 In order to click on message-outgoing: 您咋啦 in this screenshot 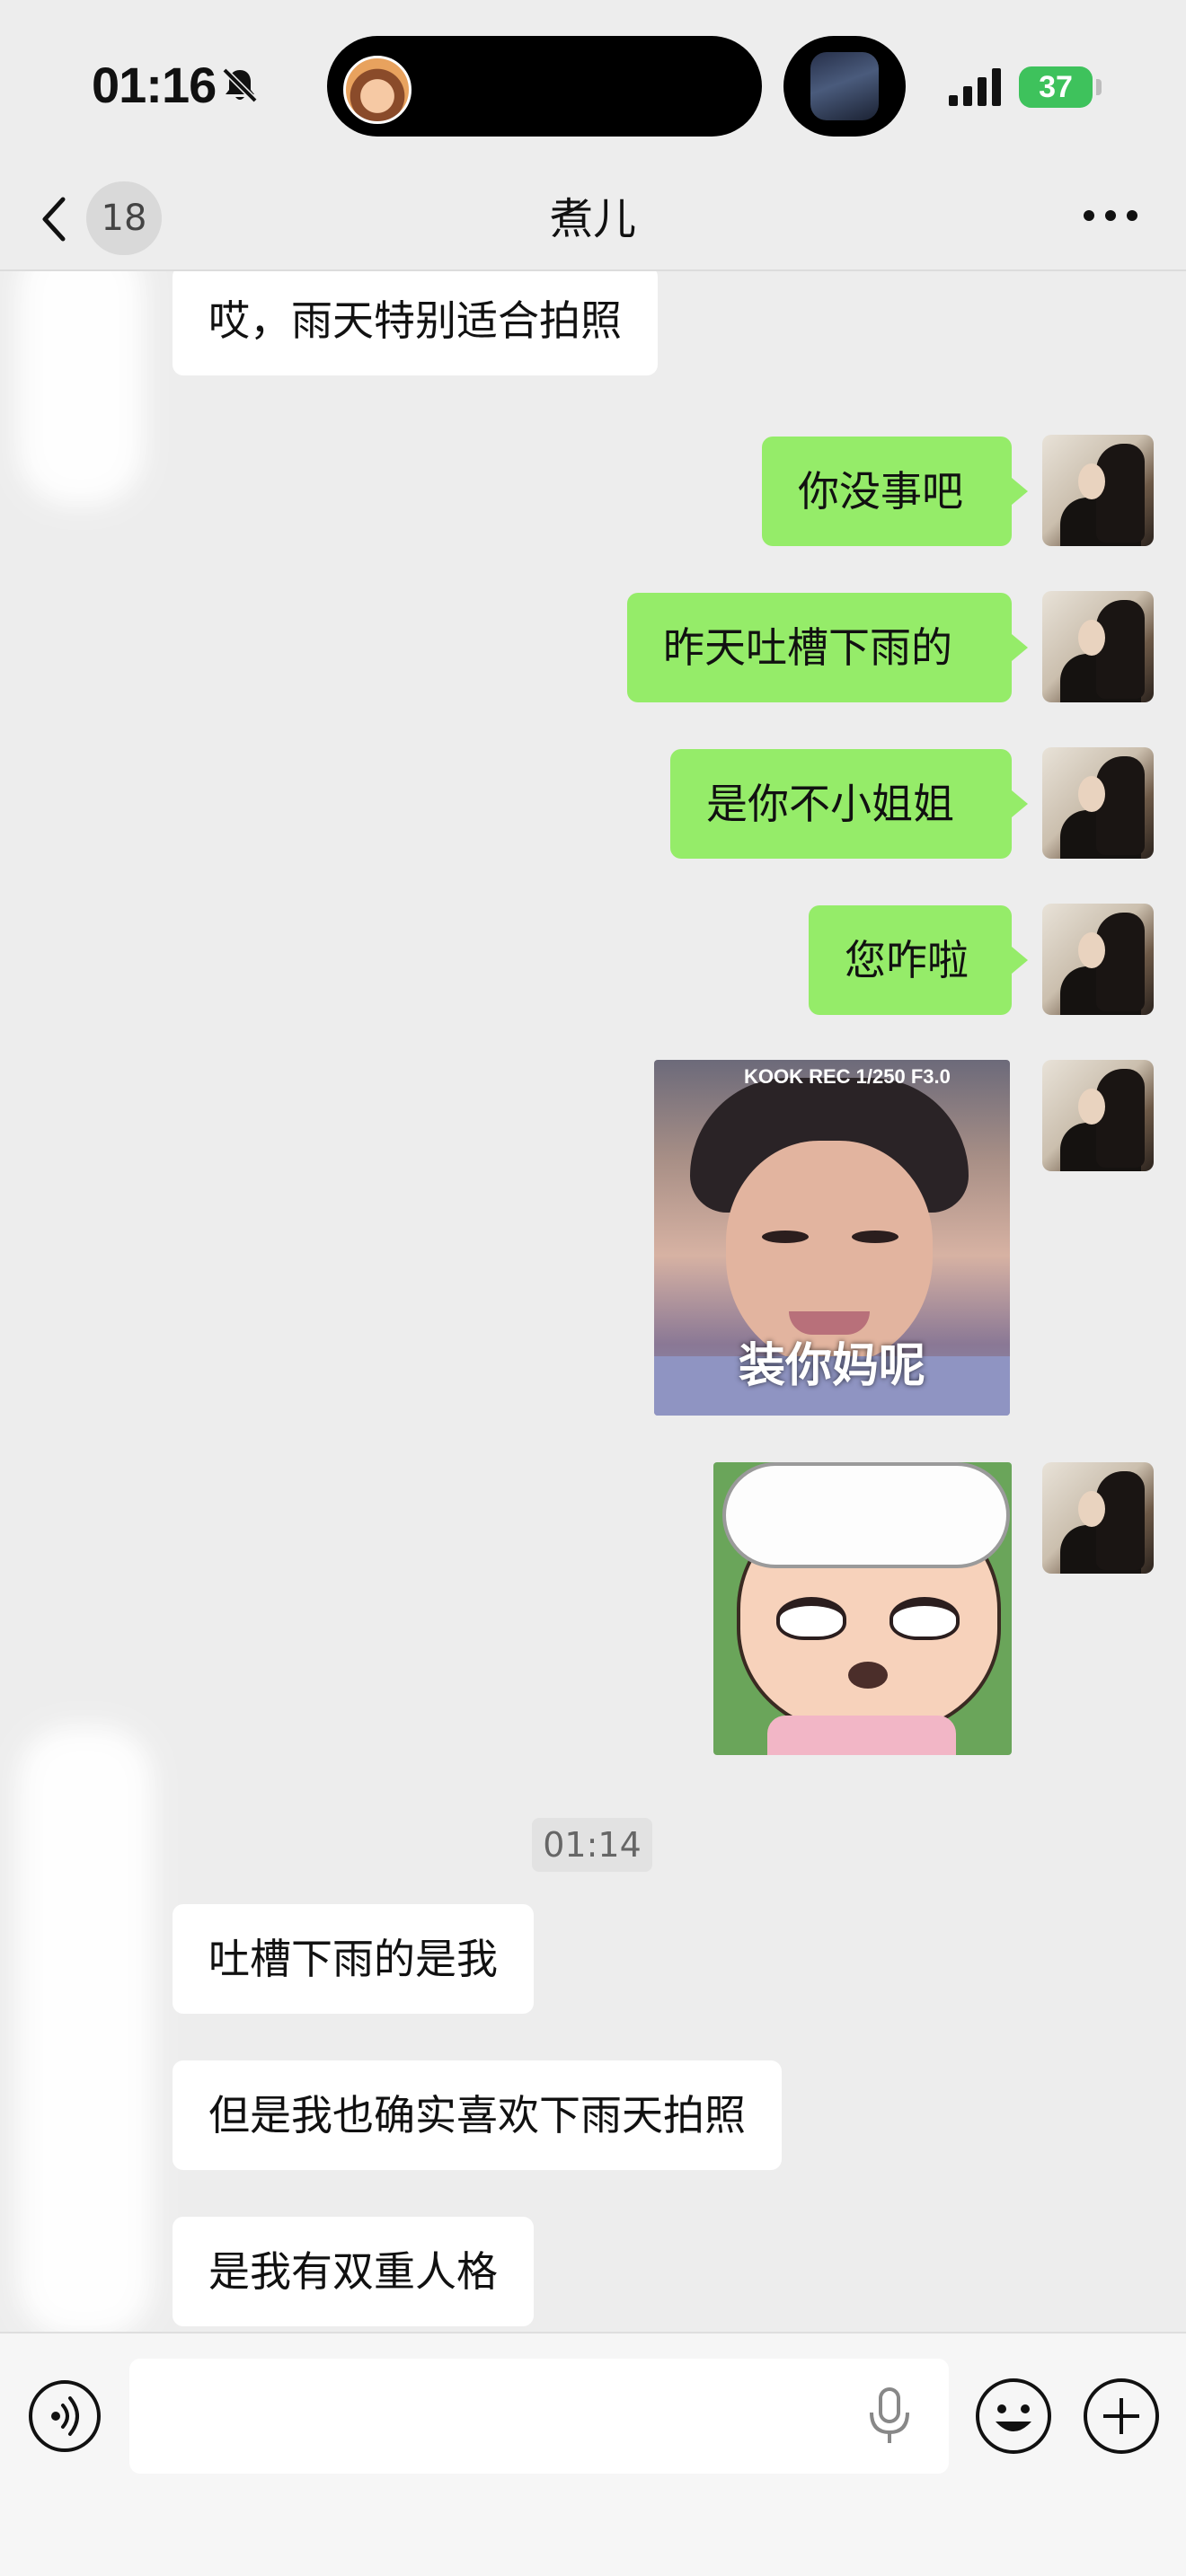, I will do `click(918, 960)`.